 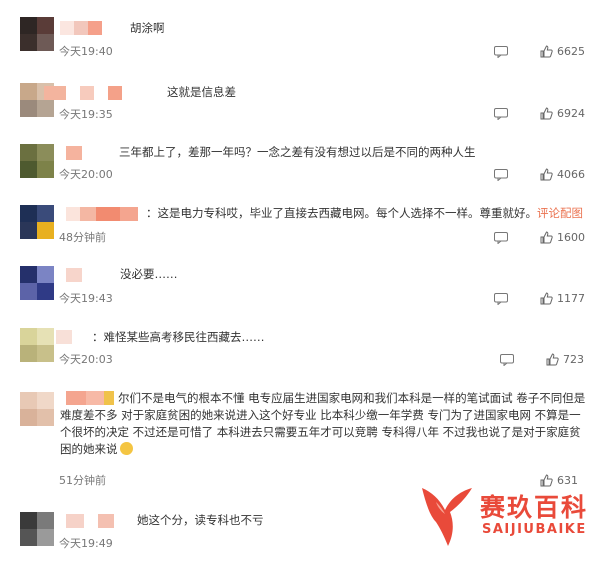 What do you see at coordinates (86, 543) in the screenshot?
I see `comment-time: 今天19:49` at bounding box center [86, 543].